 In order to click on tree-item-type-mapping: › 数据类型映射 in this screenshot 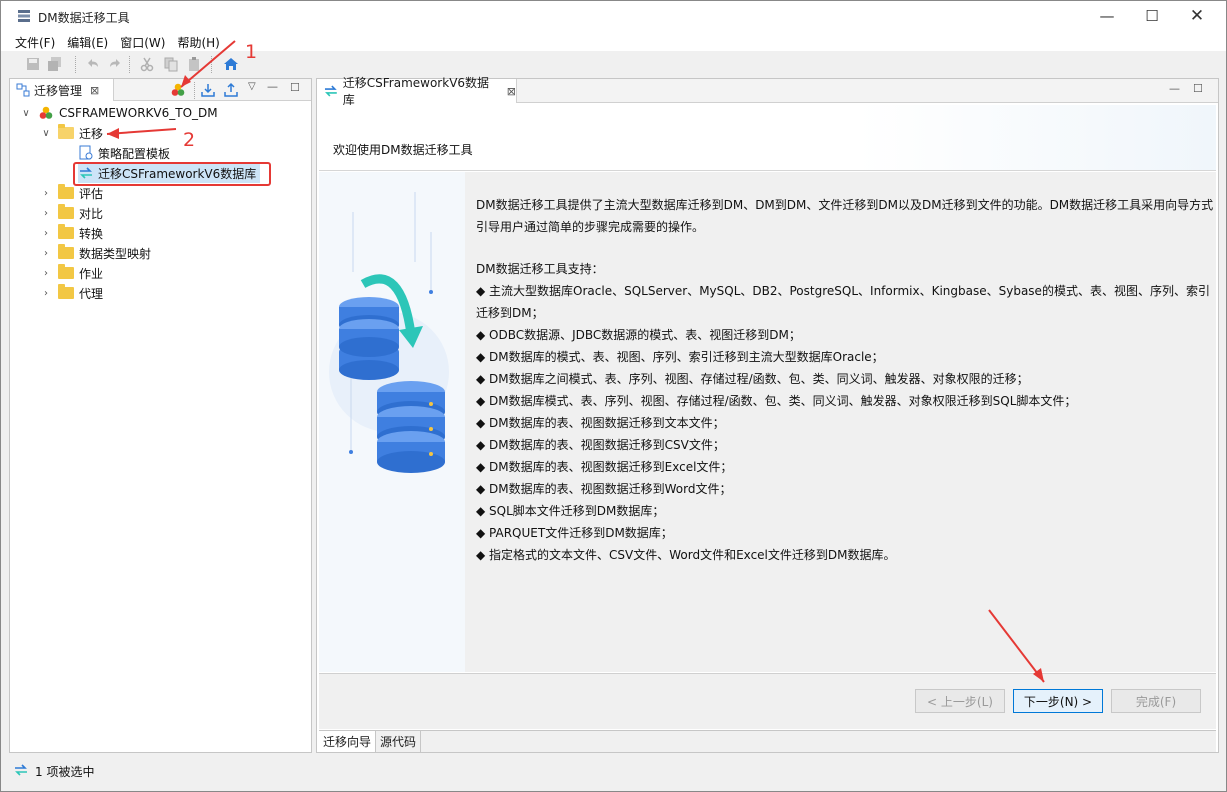, I will do `click(95, 253)`.